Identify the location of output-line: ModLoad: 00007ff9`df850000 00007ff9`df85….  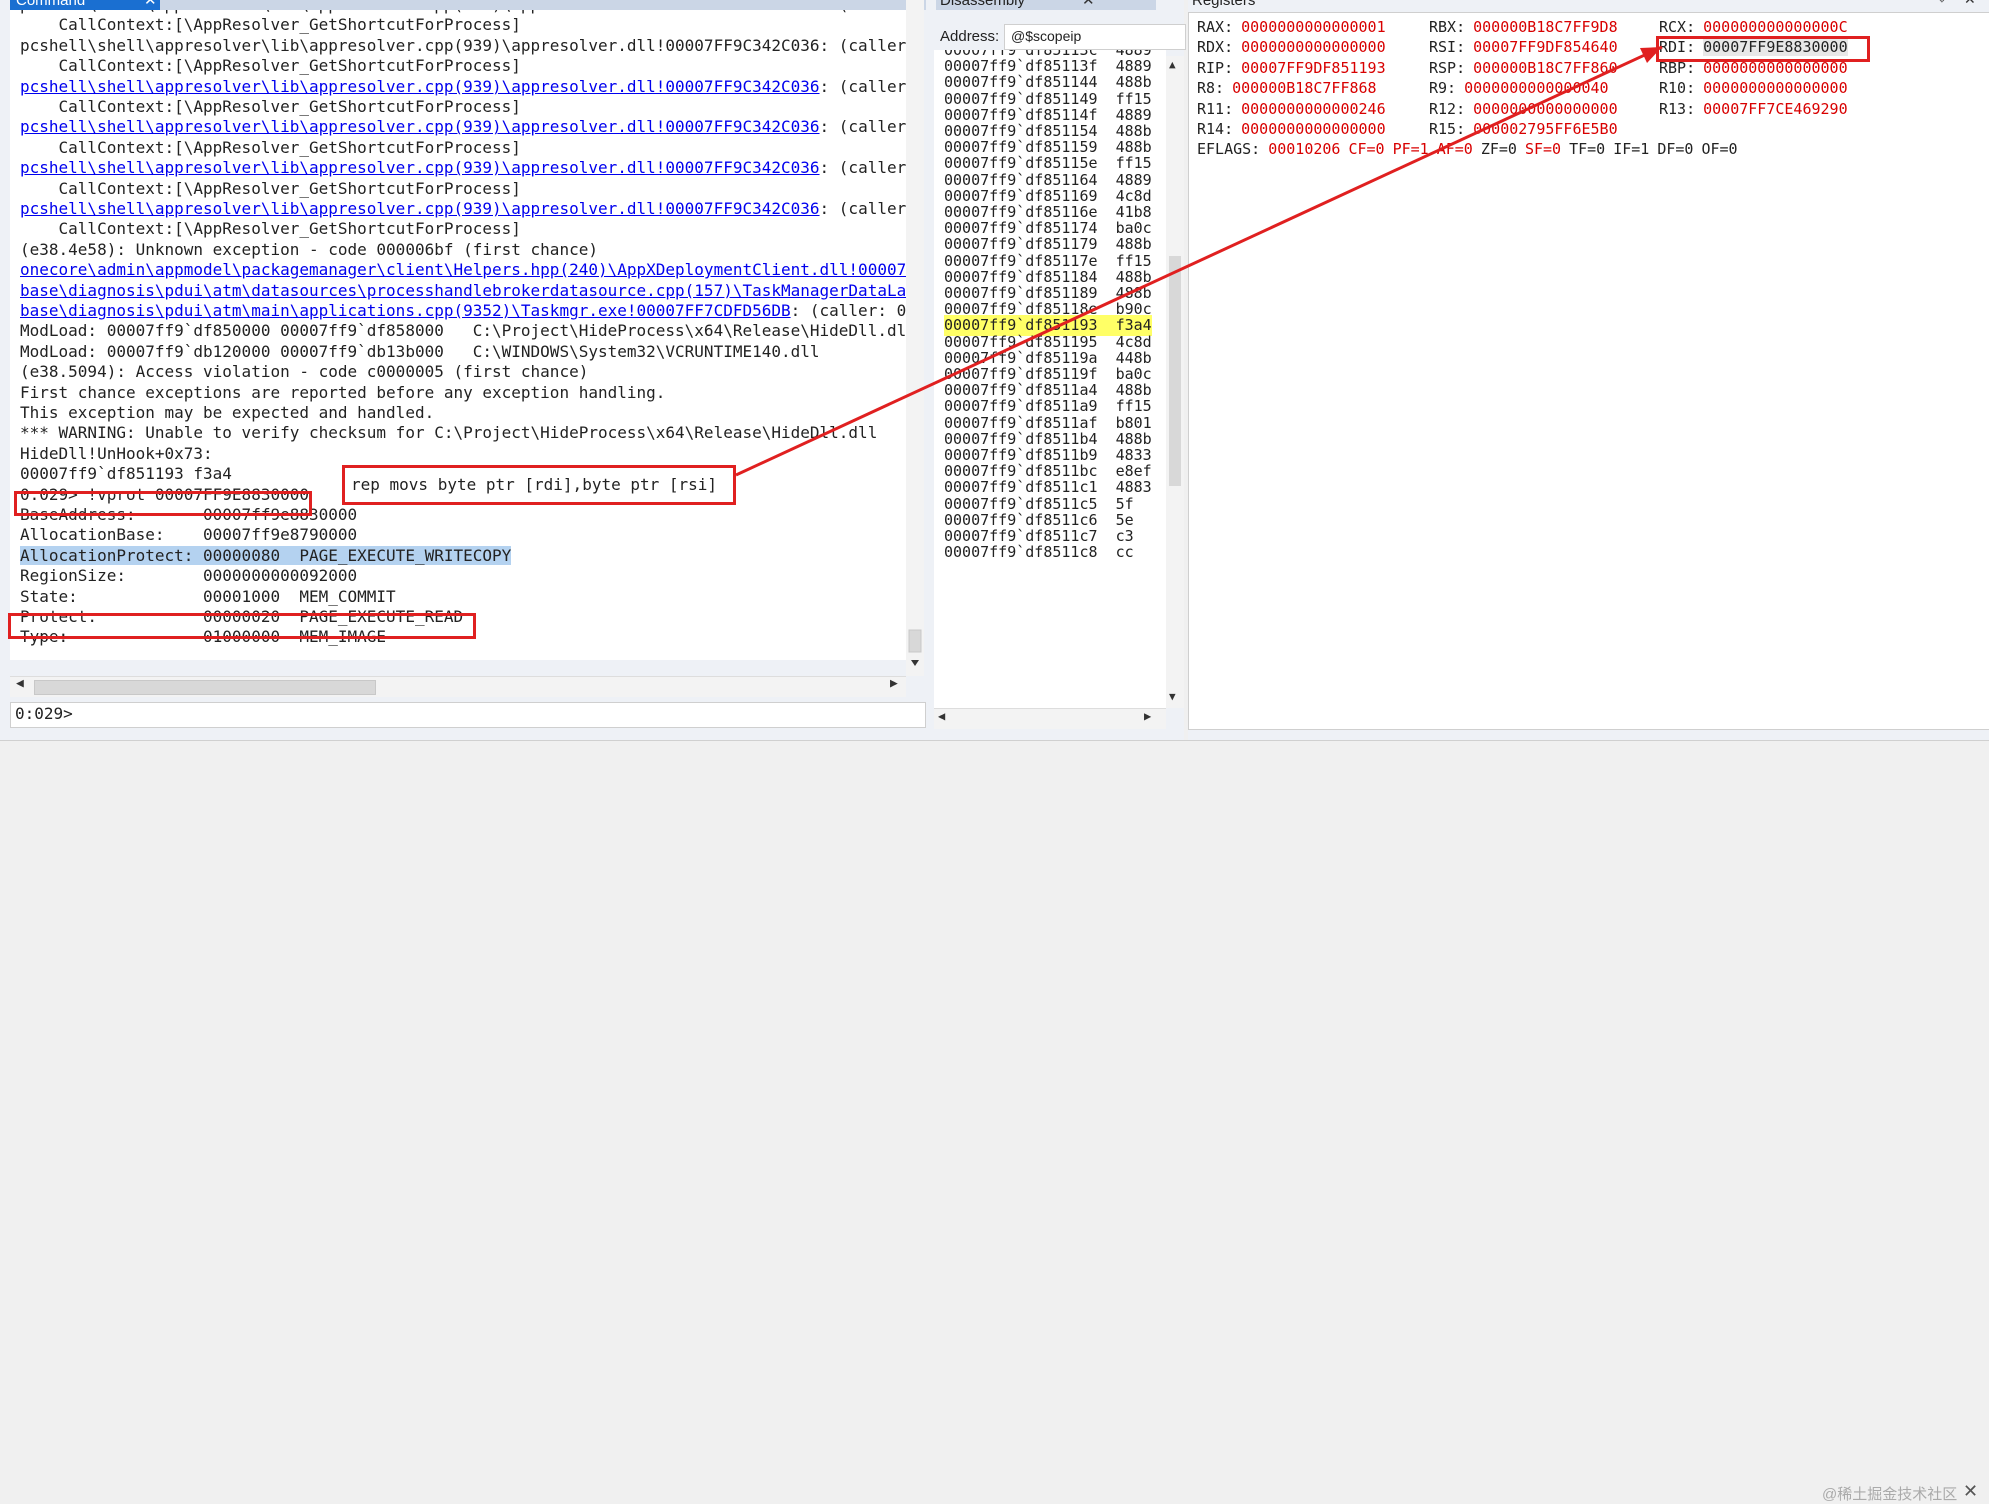
(463, 331).